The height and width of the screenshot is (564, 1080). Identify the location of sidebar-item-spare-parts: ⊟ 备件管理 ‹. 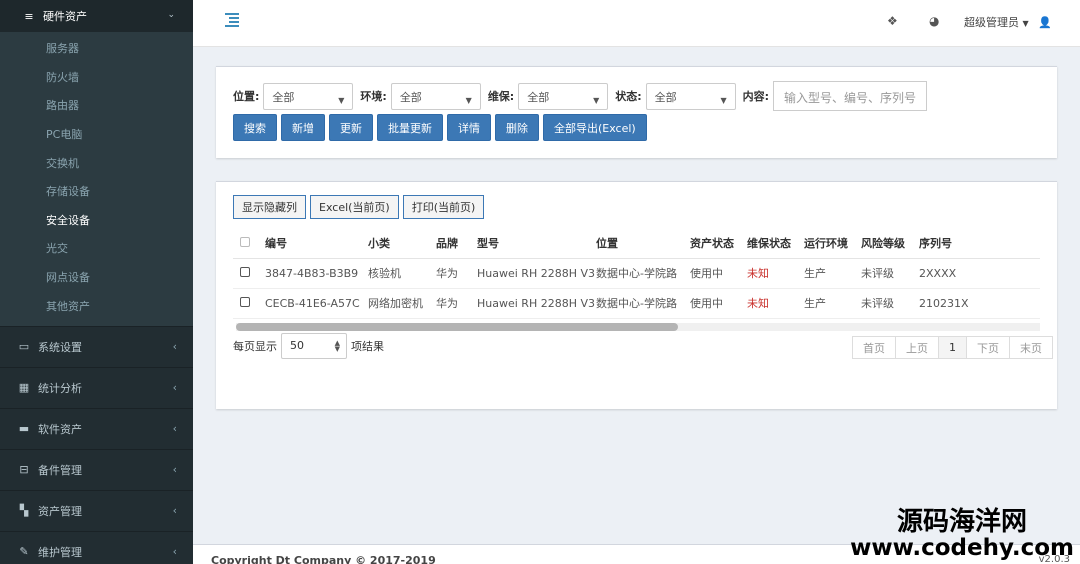
(96, 469).